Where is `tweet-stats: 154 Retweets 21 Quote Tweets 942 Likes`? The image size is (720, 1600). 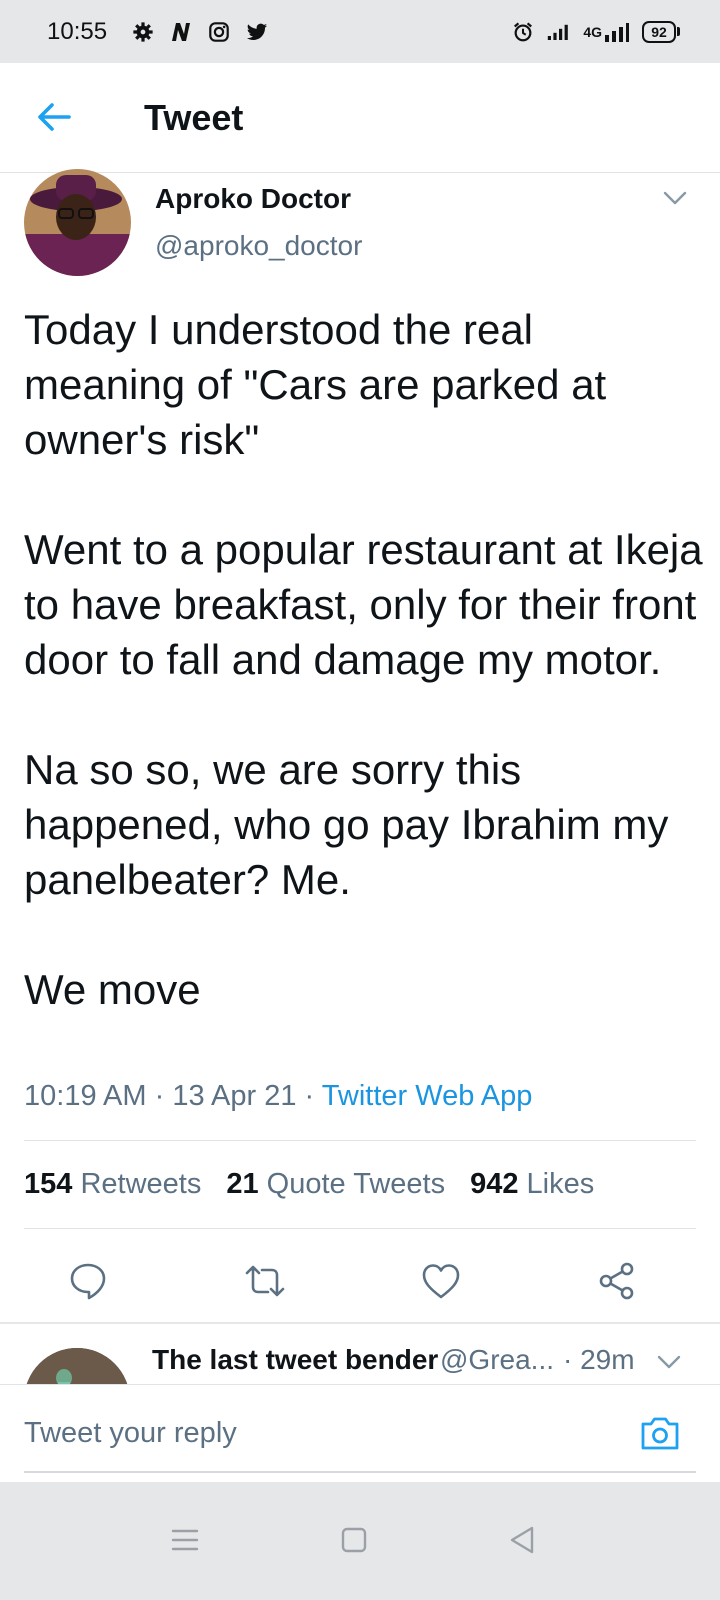 tweet-stats: 154 Retweets 21 Quote Tweets 942 Likes is located at coordinates (309, 1184).